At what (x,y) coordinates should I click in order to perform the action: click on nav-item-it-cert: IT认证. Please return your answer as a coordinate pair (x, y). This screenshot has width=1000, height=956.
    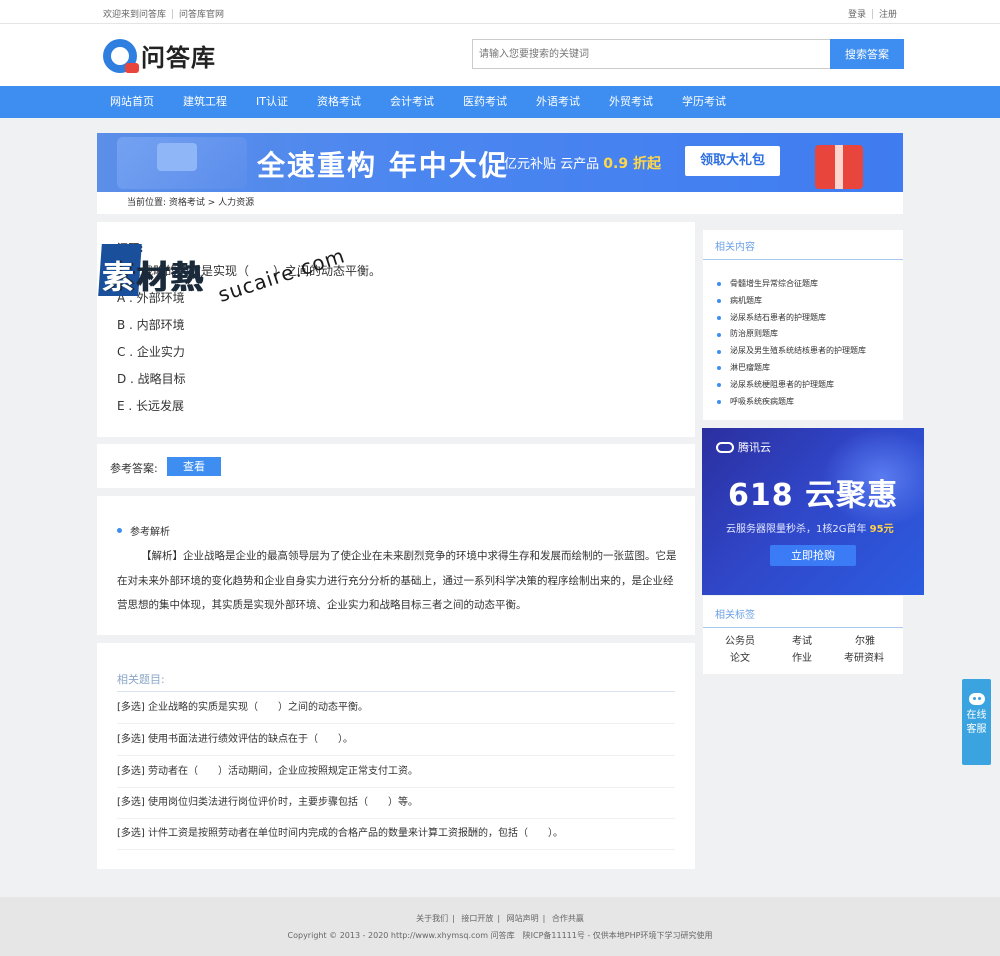
    Looking at the image, I should click on (272, 102).